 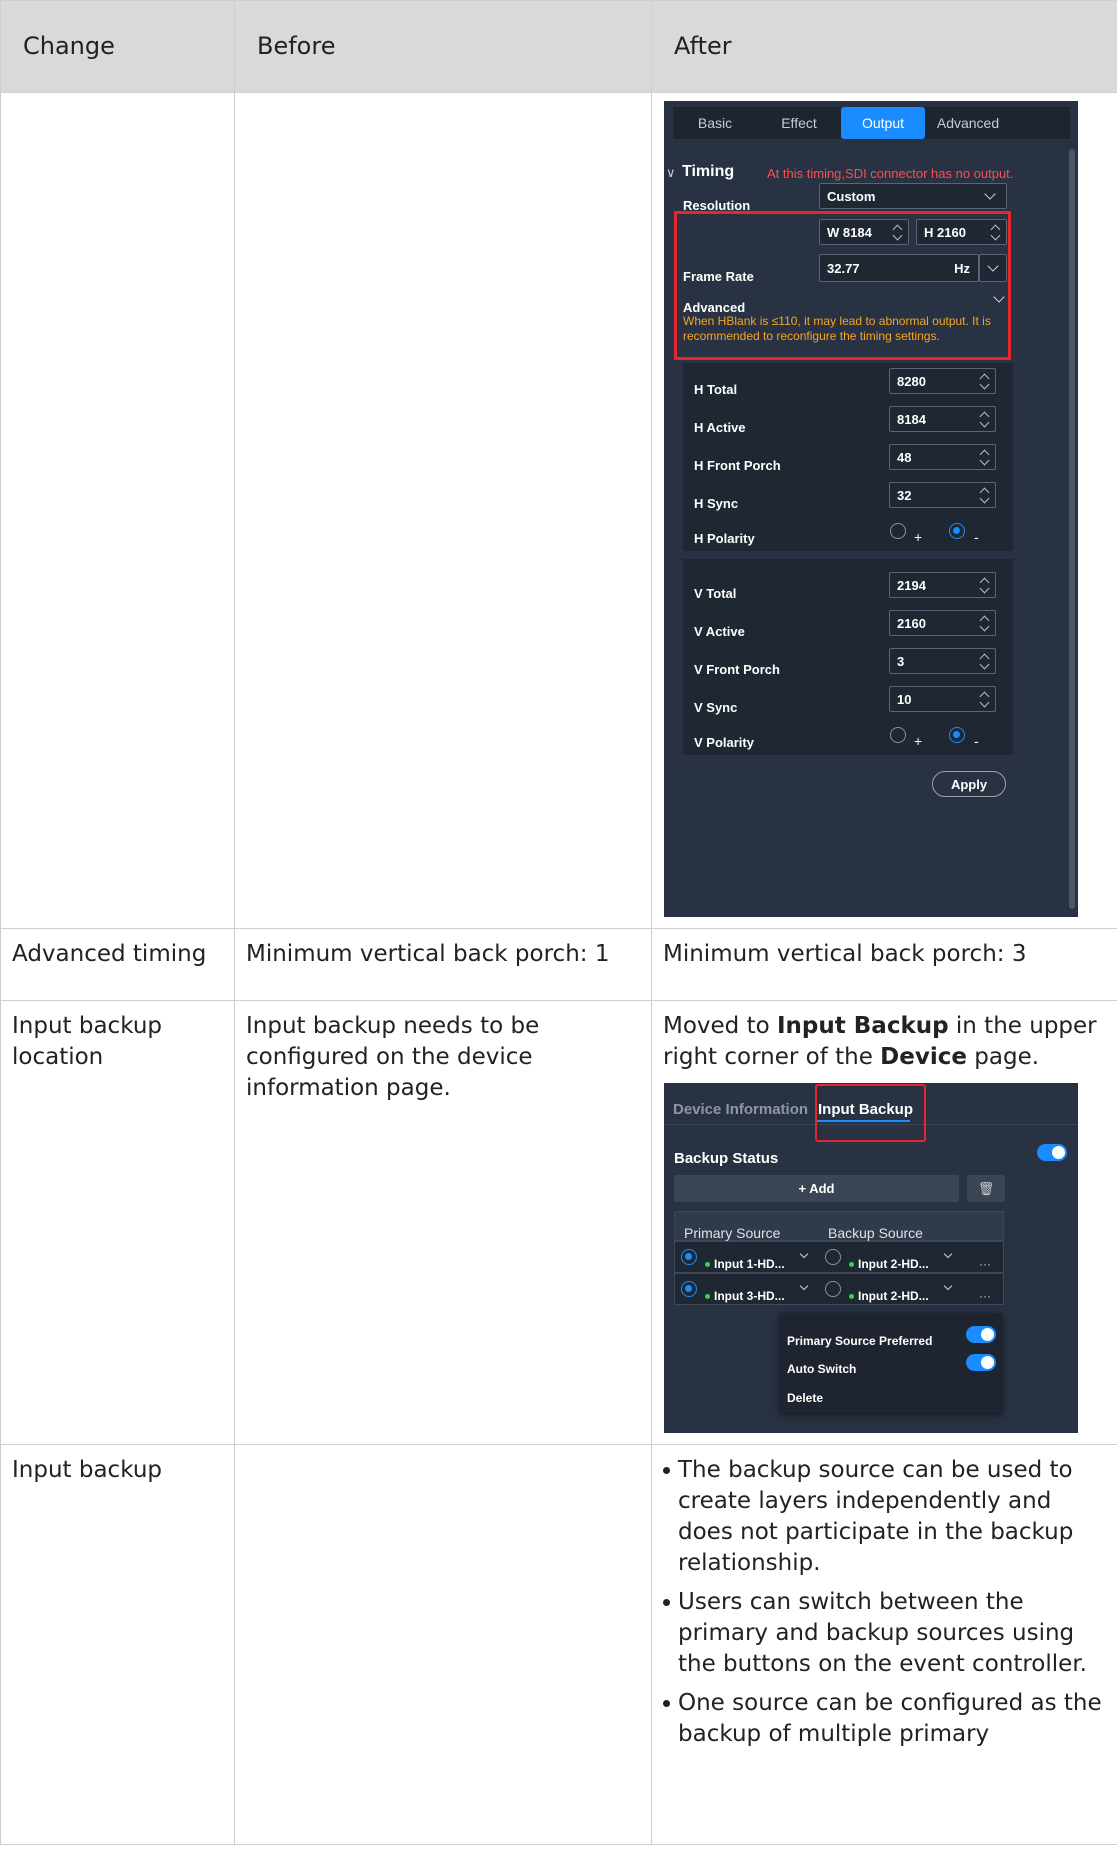 What do you see at coordinates (911, 623) in the screenshot?
I see `v-active-value: 2160` at bounding box center [911, 623].